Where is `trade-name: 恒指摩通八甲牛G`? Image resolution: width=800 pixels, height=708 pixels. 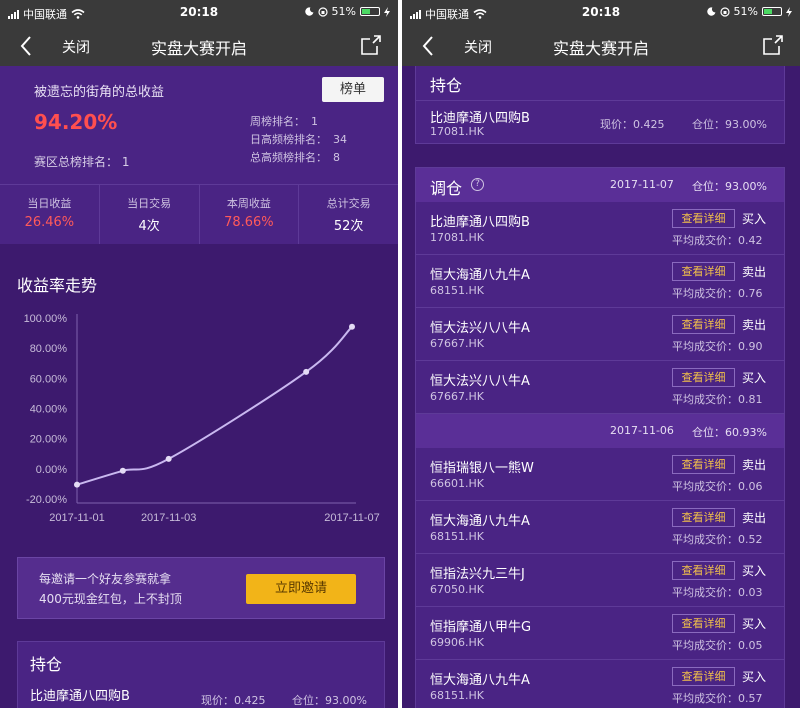 trade-name: 恒指摩通八甲牛G is located at coordinates (481, 627).